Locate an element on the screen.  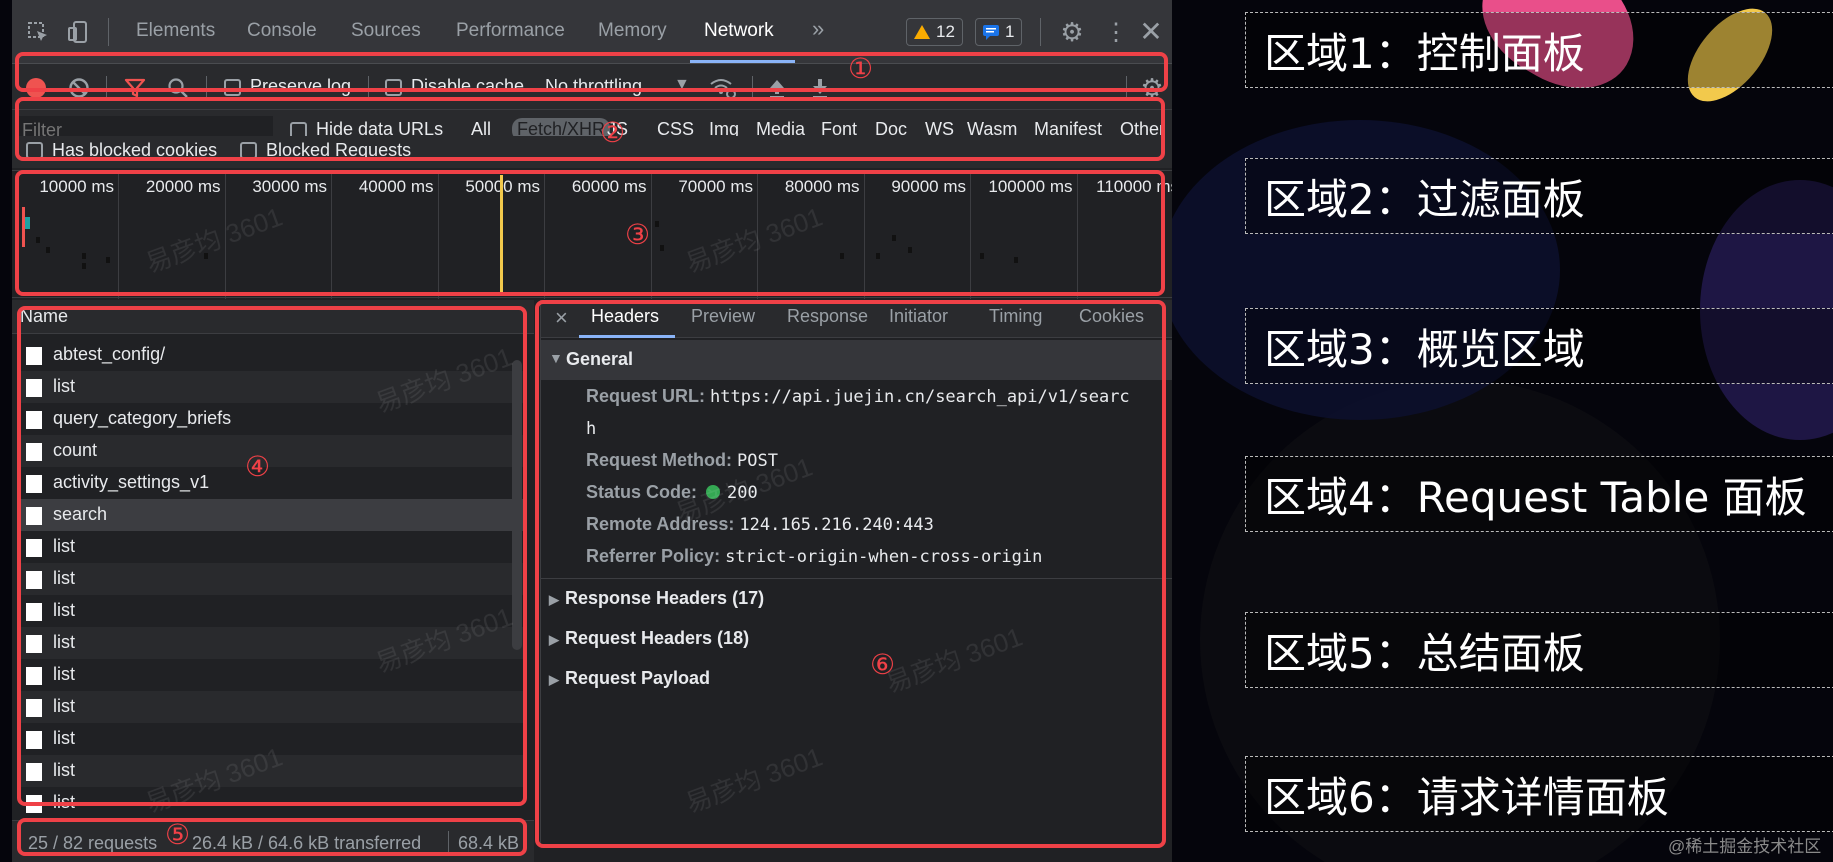
area-label-3: 区域3：概览区域 is located at coordinates (1539, 346).